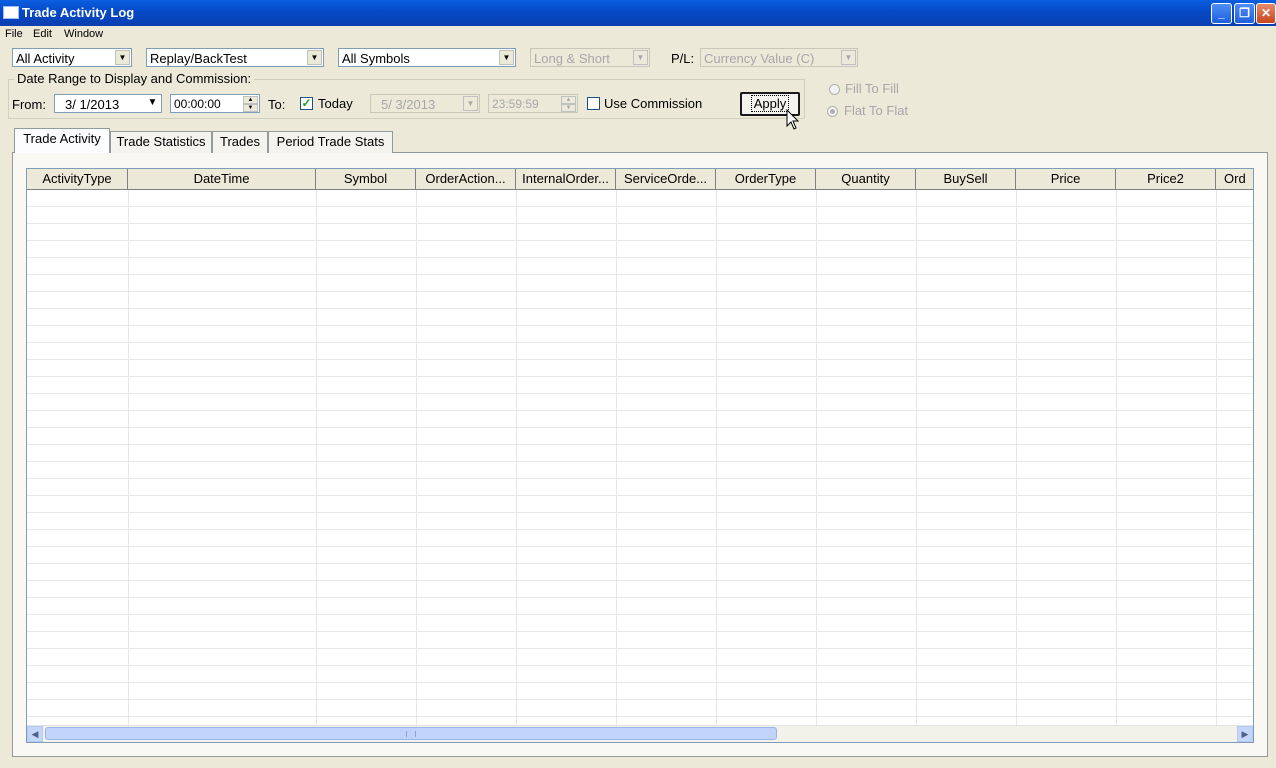  What do you see at coordinates (766, 179) in the screenshot?
I see `column-header-ordertype: OrderType` at bounding box center [766, 179].